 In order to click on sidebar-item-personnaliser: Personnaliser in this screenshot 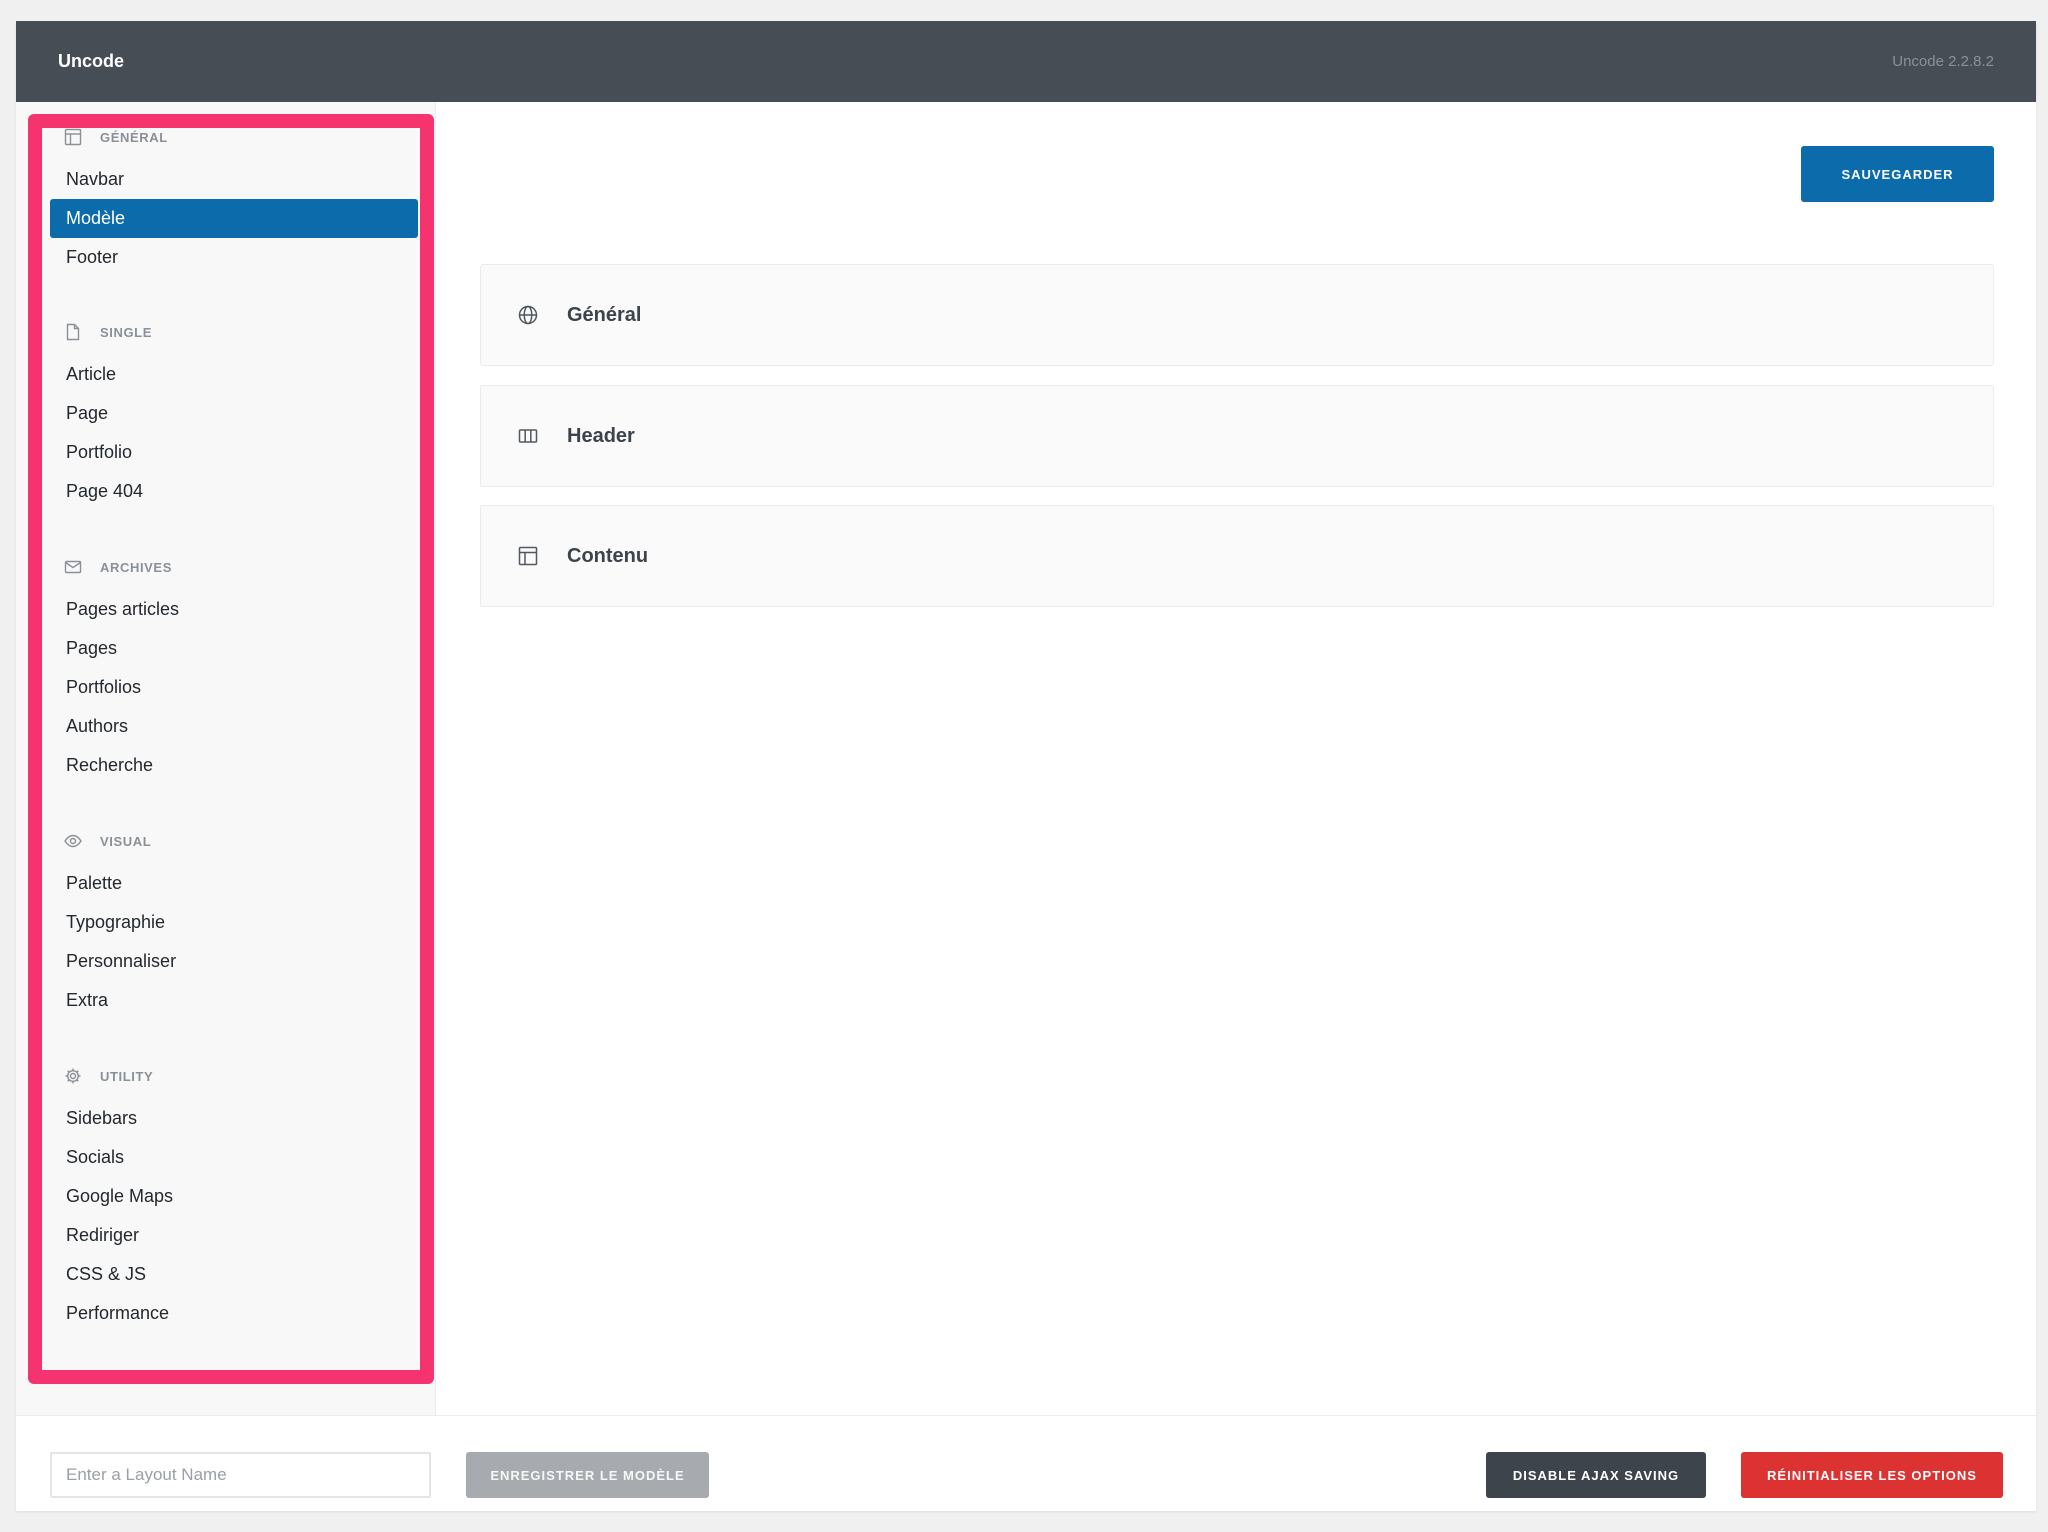, I will do `click(234, 961)`.